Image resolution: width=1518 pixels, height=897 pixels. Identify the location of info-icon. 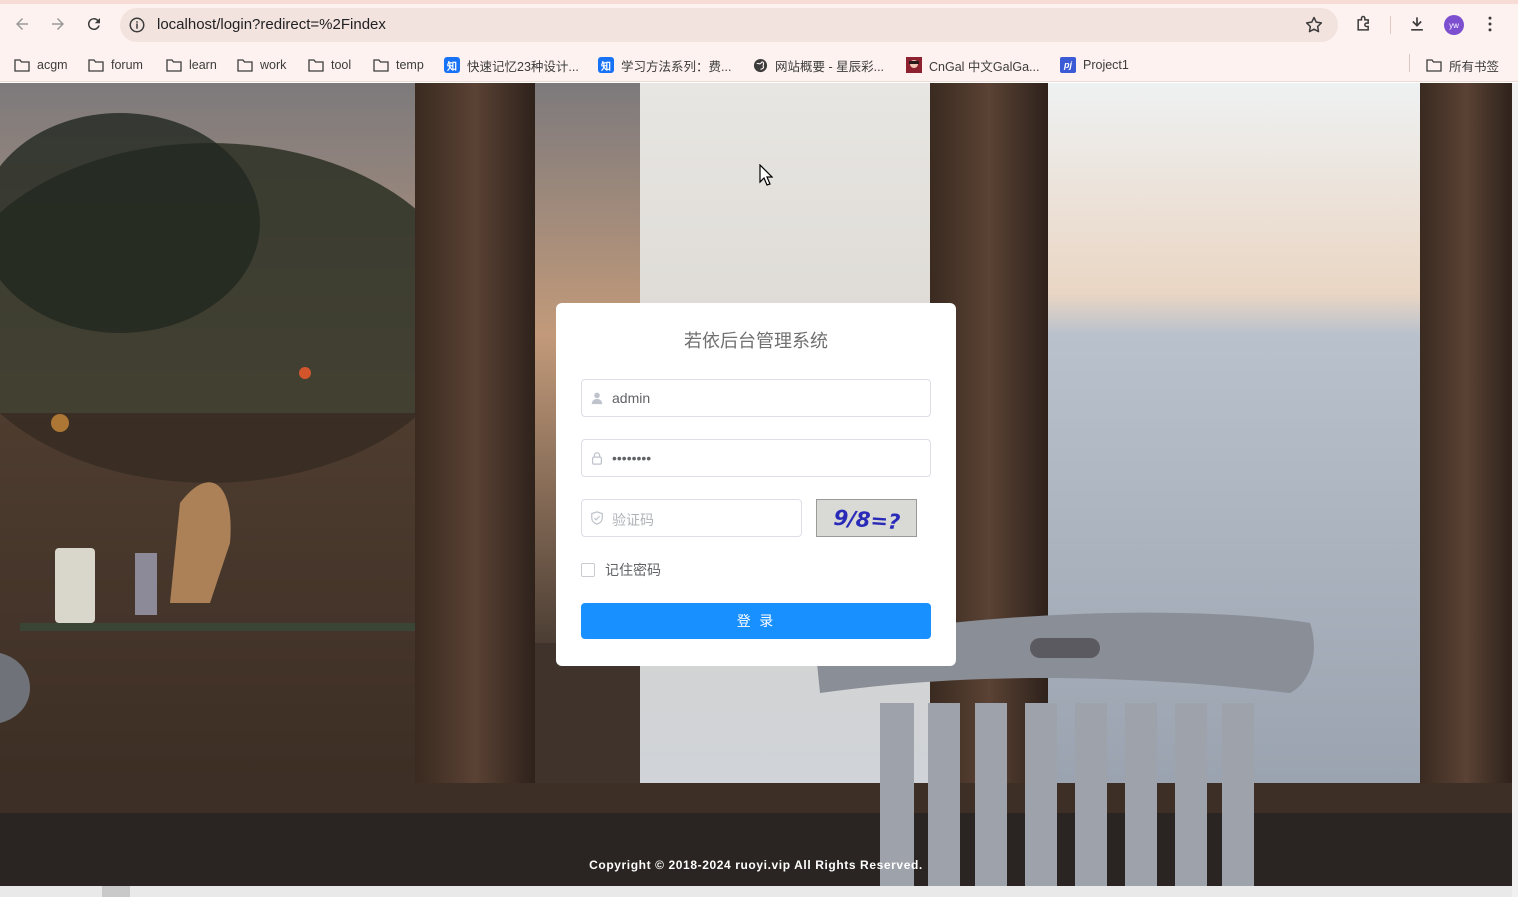
(137, 25).